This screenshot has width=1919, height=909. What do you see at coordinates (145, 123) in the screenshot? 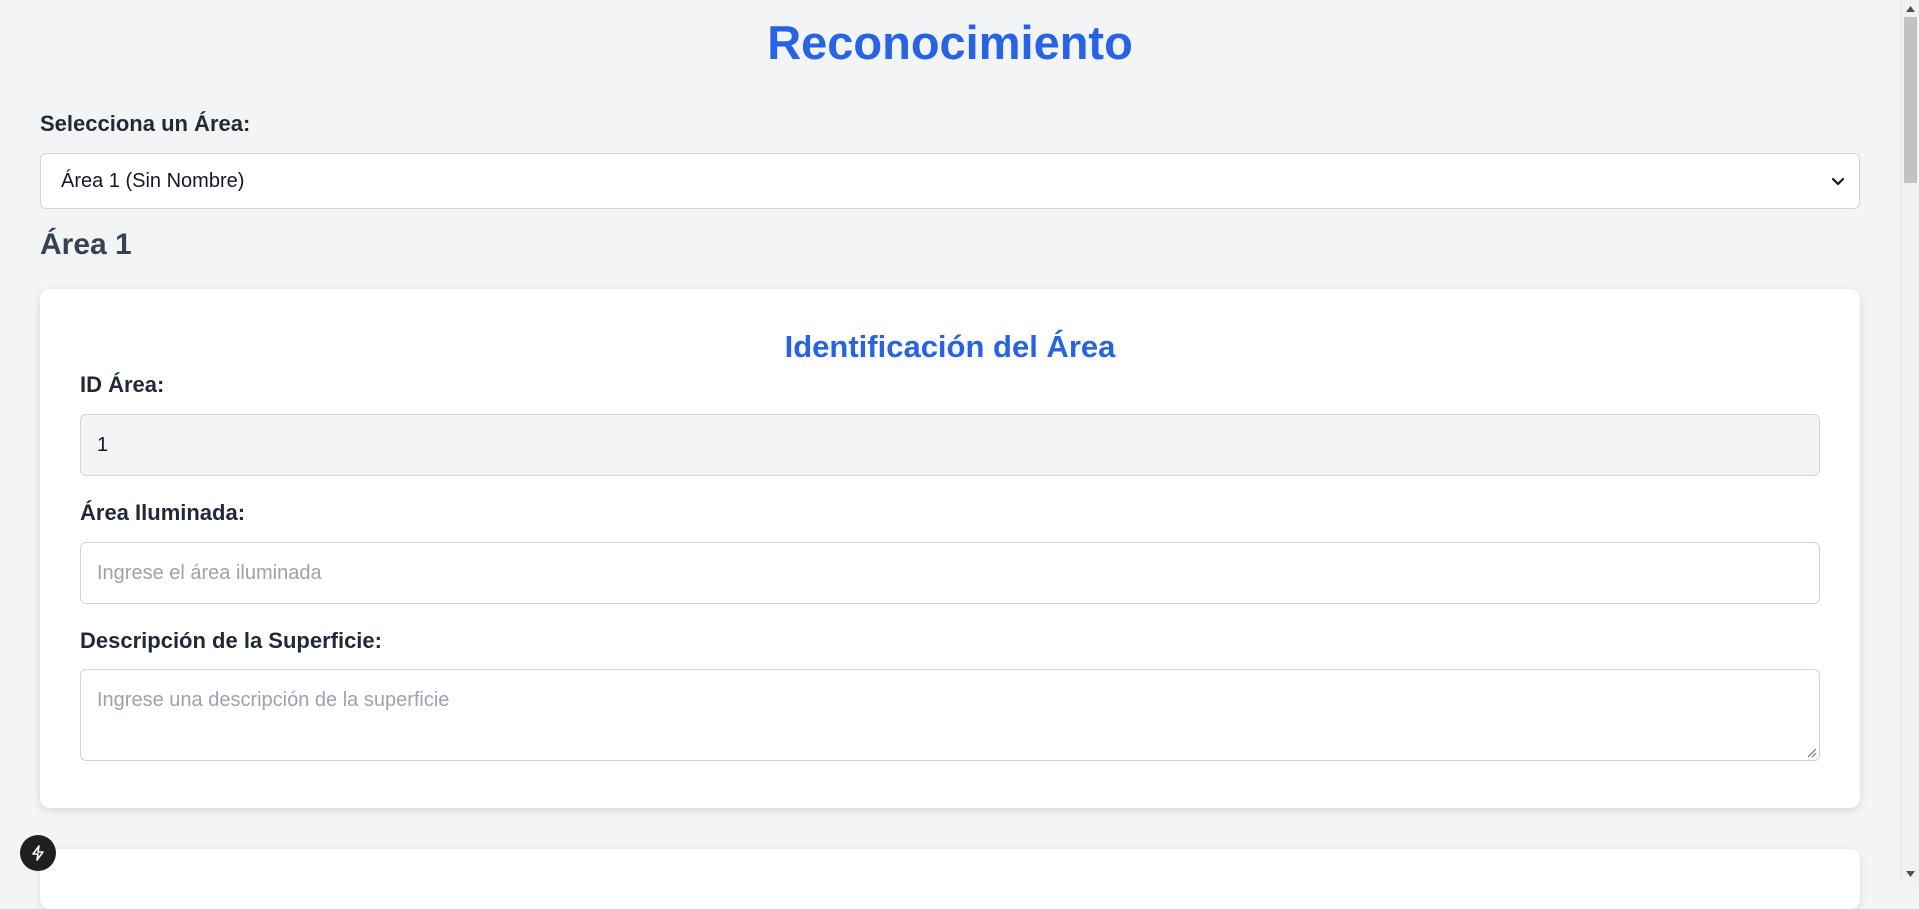
I see `area-select-label: Selecciona un Área:` at bounding box center [145, 123].